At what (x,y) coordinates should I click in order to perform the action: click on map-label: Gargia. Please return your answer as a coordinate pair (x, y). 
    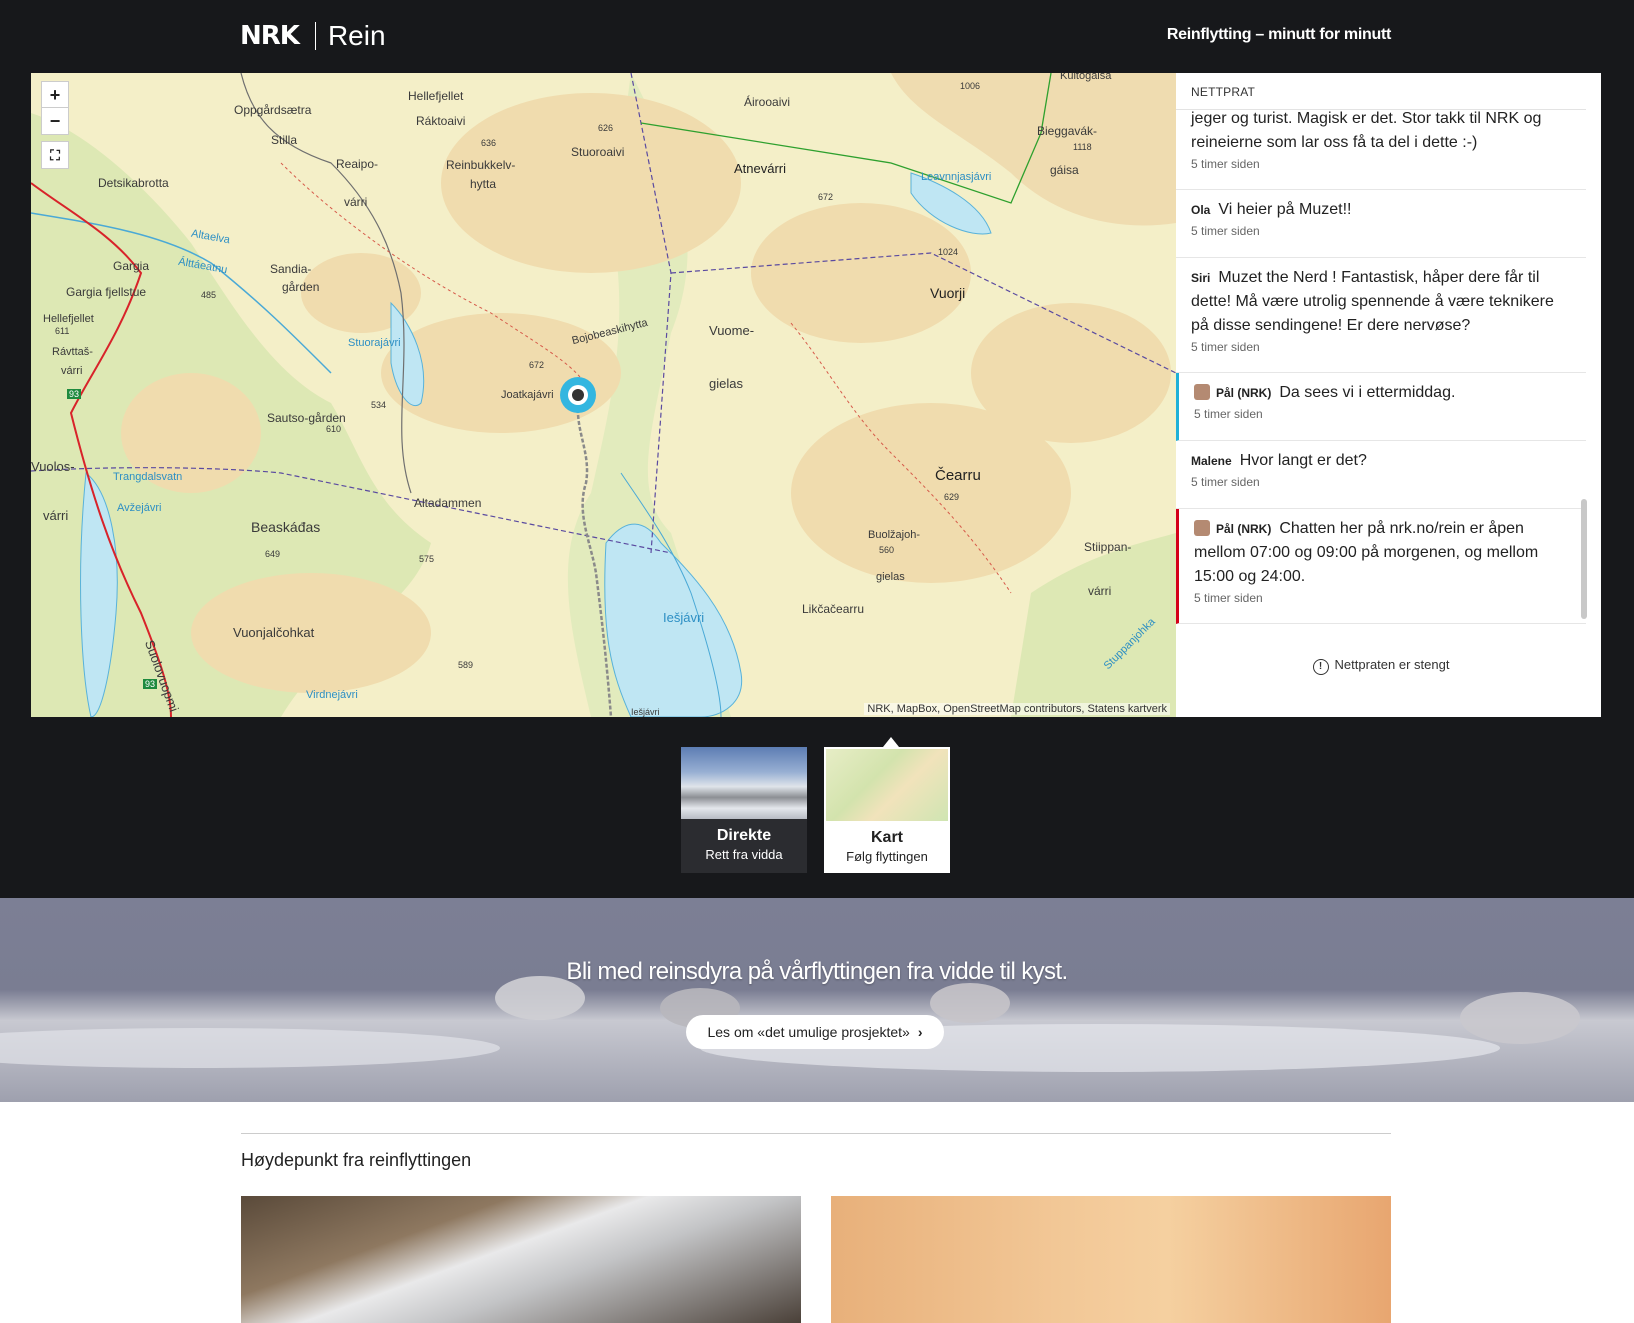
    Looking at the image, I should click on (131, 266).